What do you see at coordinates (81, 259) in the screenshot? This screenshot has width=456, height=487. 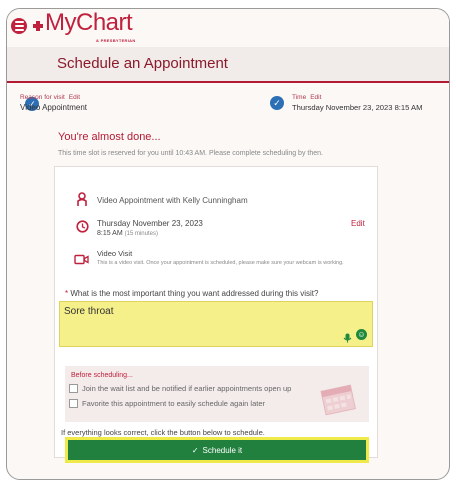 I see `video-icon` at bounding box center [81, 259].